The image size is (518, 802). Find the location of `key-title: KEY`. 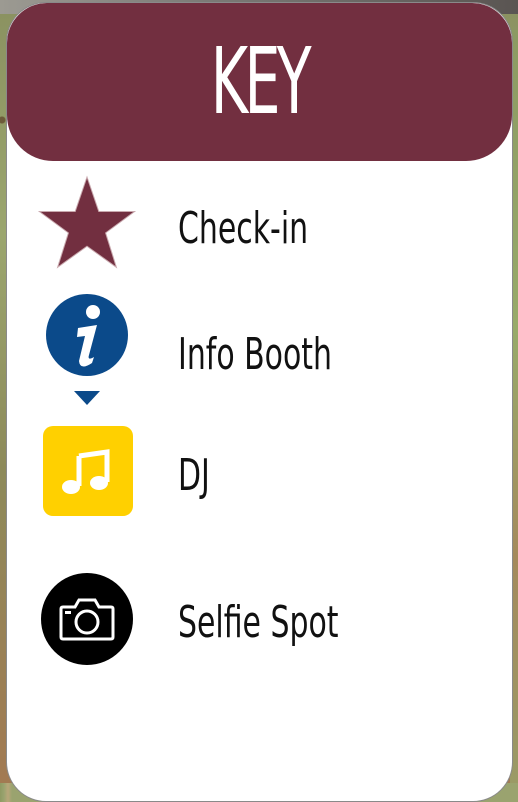

key-title: KEY is located at coordinates (261, 81).